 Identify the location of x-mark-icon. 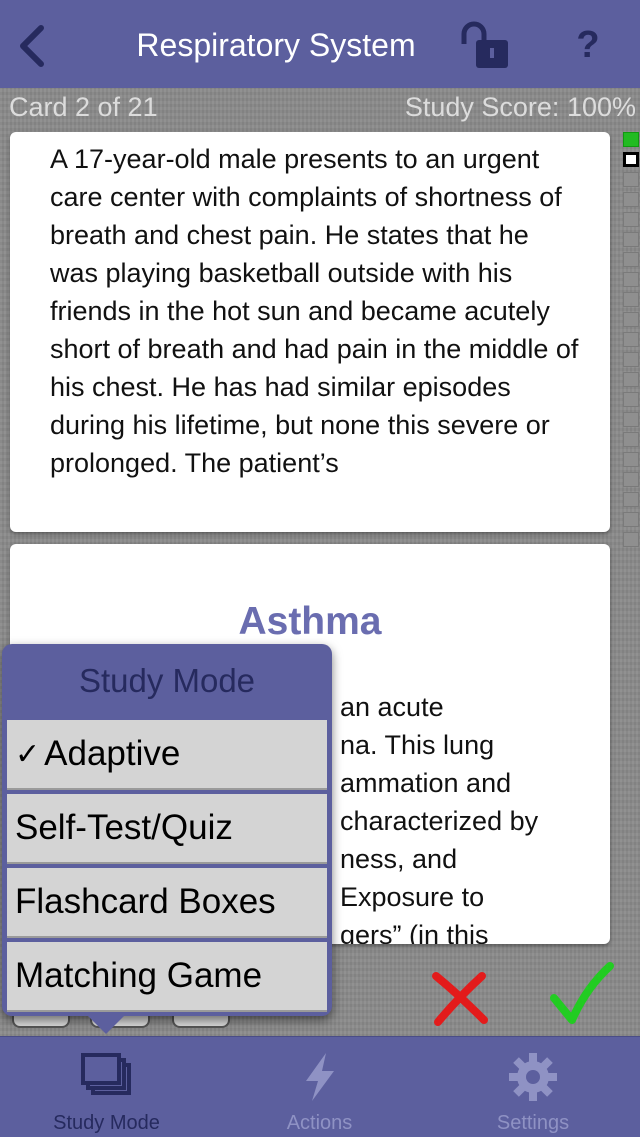
(460, 999).